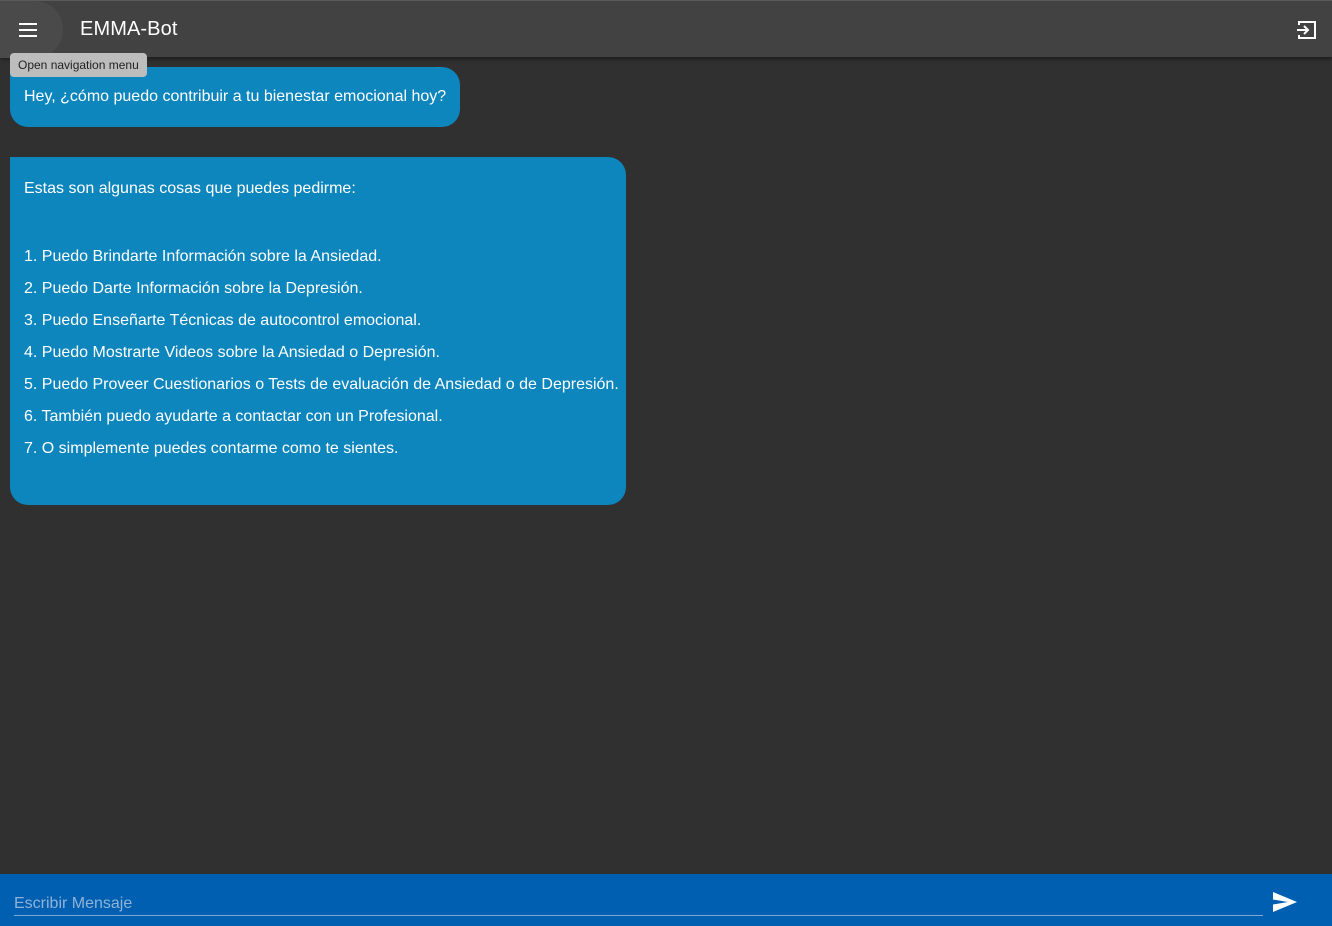  What do you see at coordinates (666, 29) in the screenshot?
I see `app-bar: EMMA-Bot` at bounding box center [666, 29].